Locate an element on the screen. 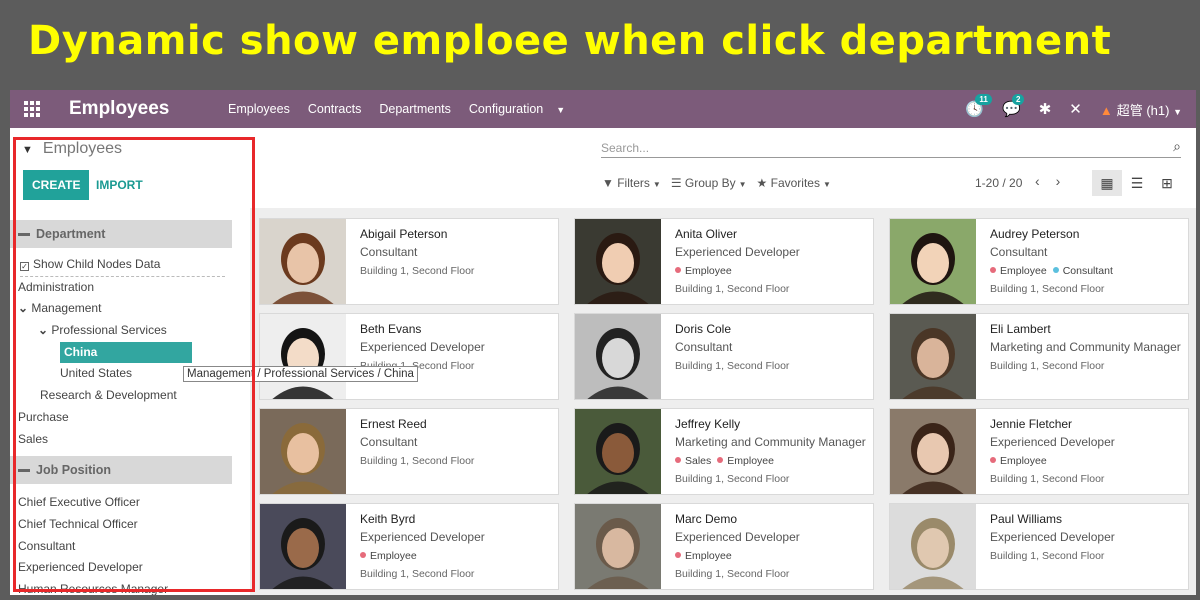 This screenshot has width=1200, height=600. employee-name: Audrey Peterson is located at coordinates (1035, 234).